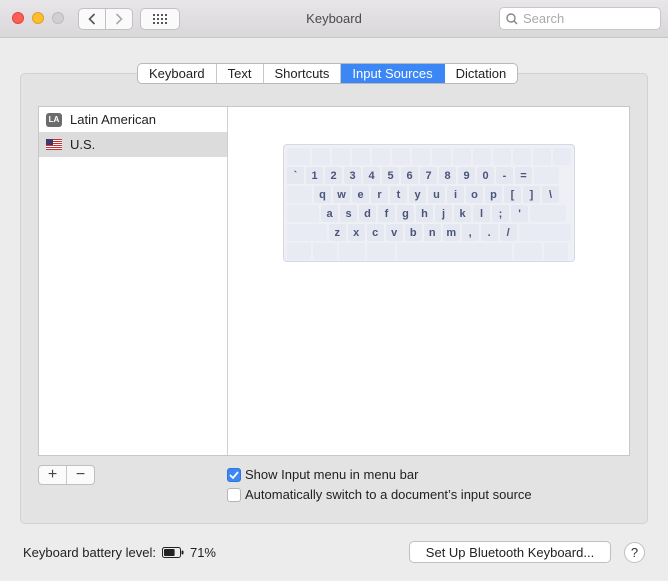 This screenshot has width=668, height=581. I want to click on tab-text: Text, so click(240, 73).